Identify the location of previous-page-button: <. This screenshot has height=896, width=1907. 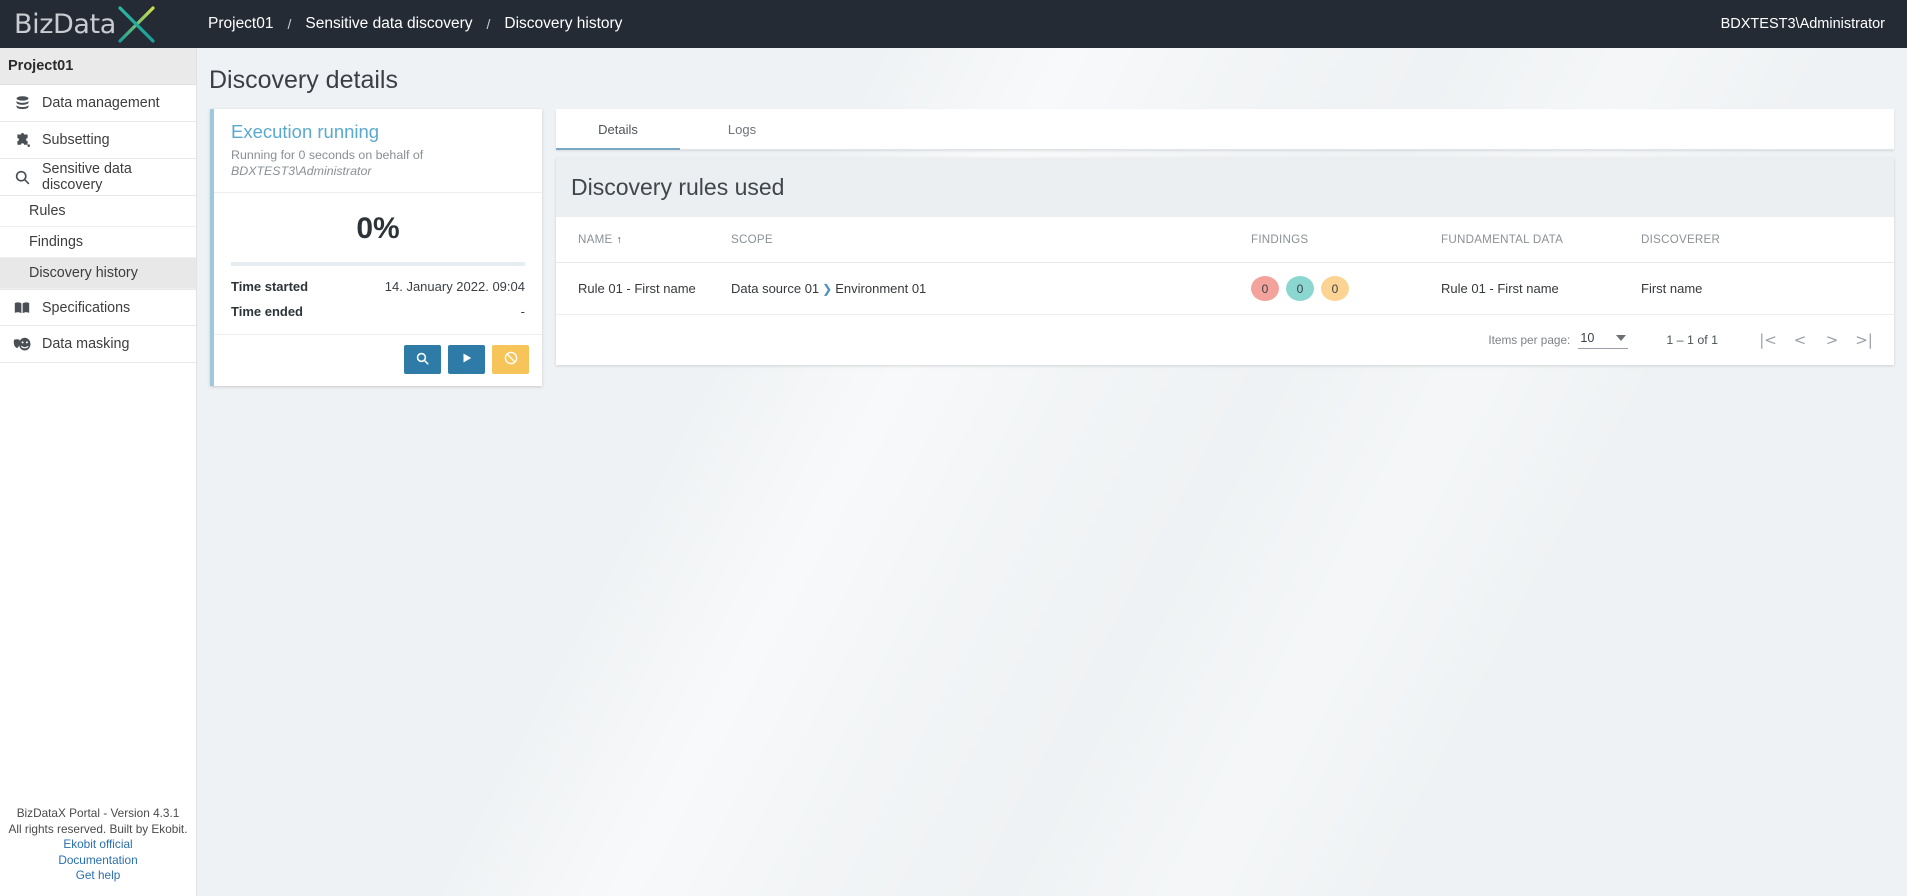
(1800, 340).